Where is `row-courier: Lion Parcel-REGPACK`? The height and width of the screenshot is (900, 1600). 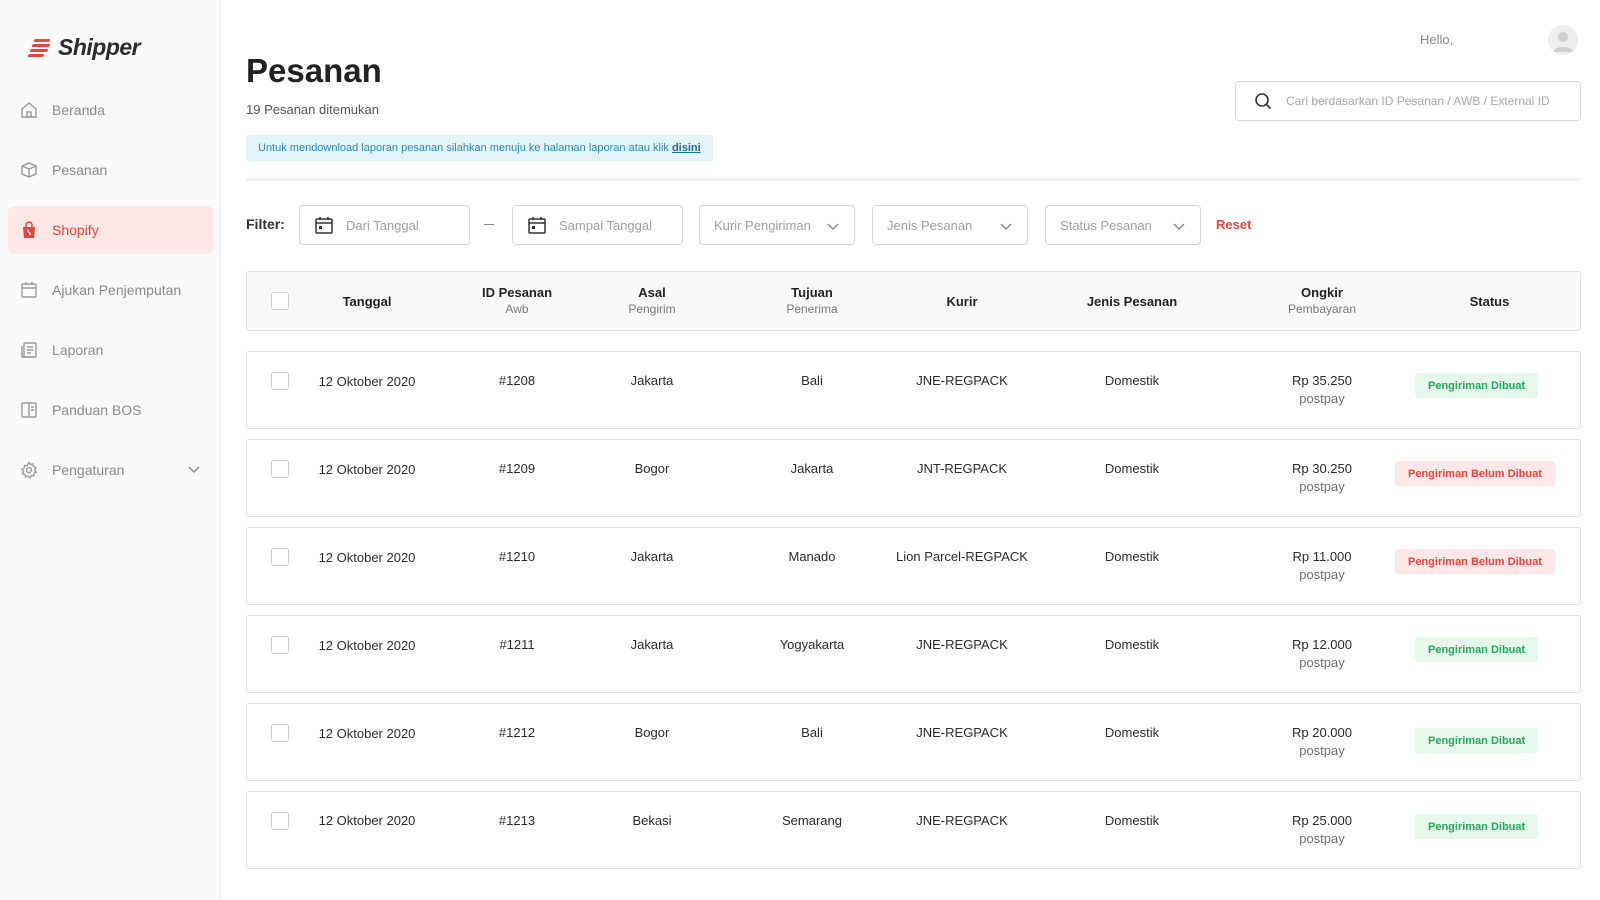 row-courier: Lion Parcel-REGPACK is located at coordinates (962, 556).